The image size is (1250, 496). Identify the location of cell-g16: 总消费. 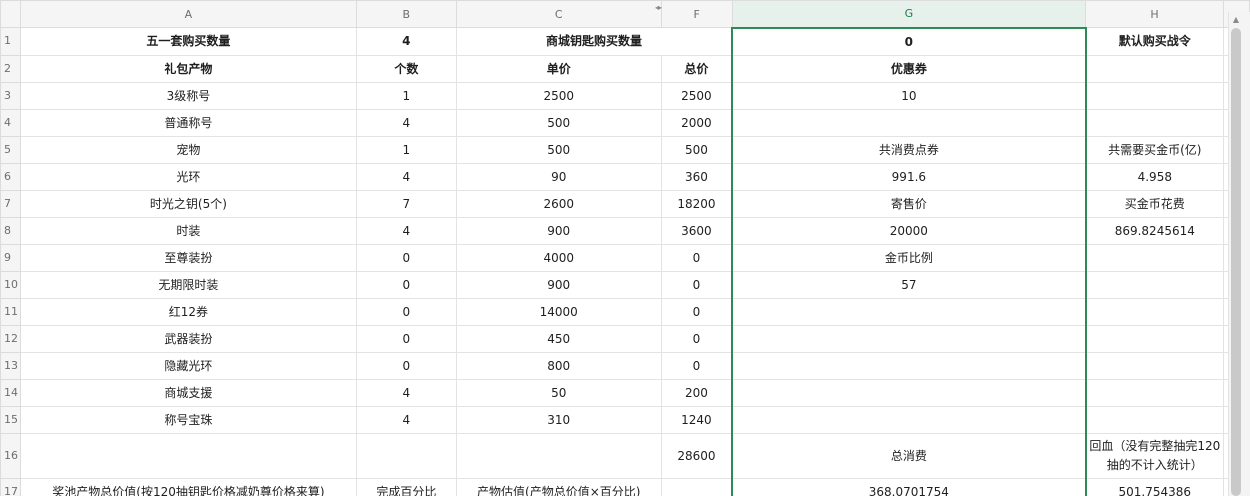
(909, 455).